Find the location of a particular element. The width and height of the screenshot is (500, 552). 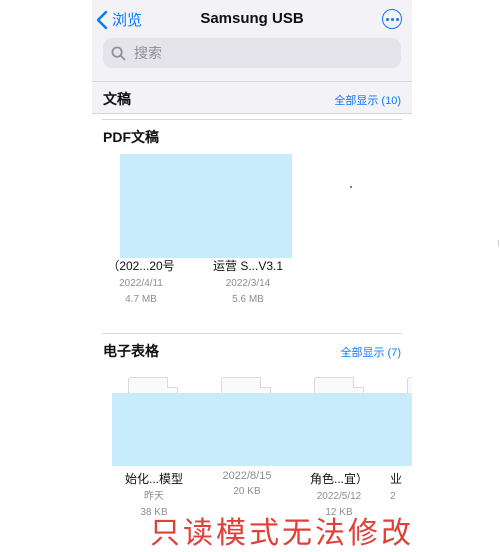

search-input is located at coordinates (254, 53).